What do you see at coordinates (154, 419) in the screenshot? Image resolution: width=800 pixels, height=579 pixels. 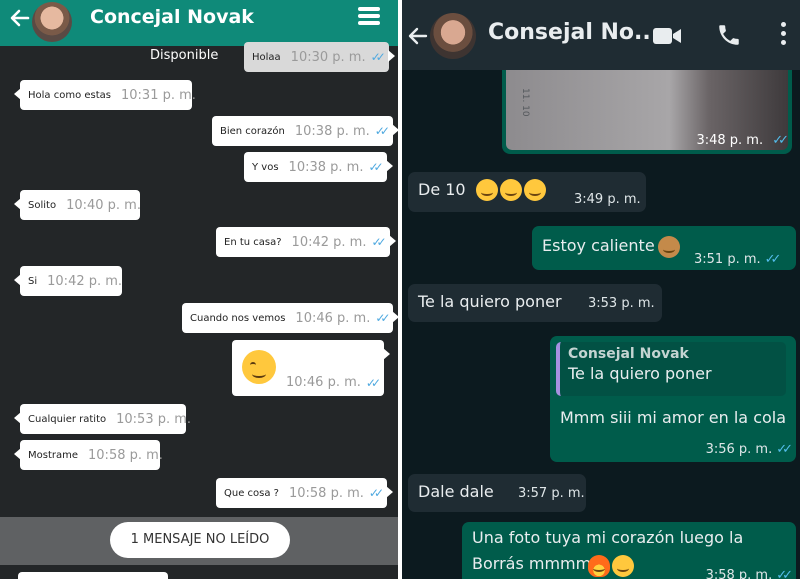 I see `message-time: 10:53 p. m.` at bounding box center [154, 419].